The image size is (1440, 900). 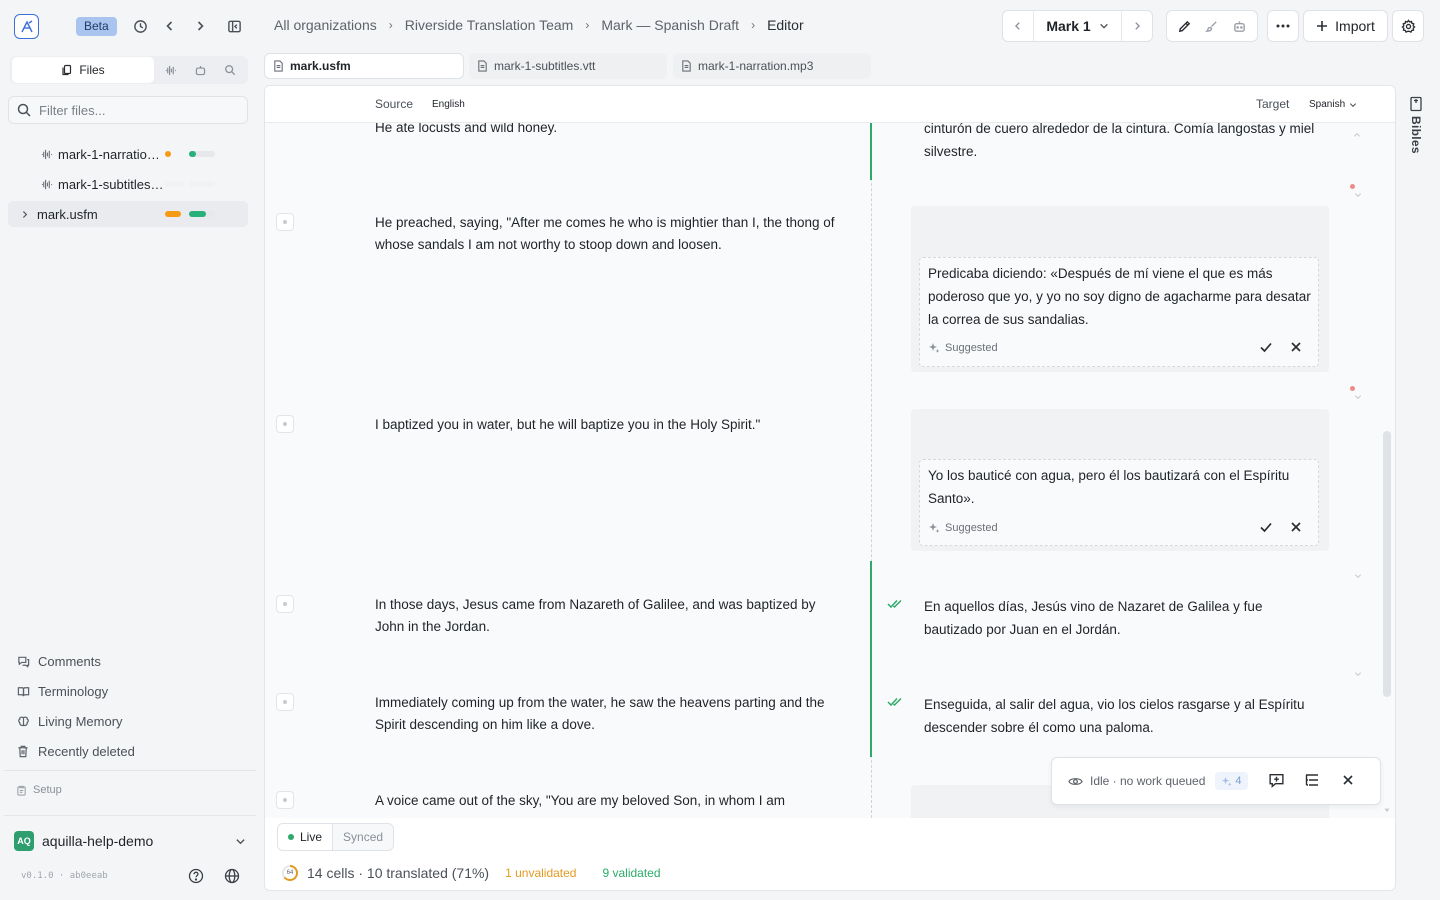 I want to click on breadcrumb-organizations: All organizations, so click(x=325, y=25).